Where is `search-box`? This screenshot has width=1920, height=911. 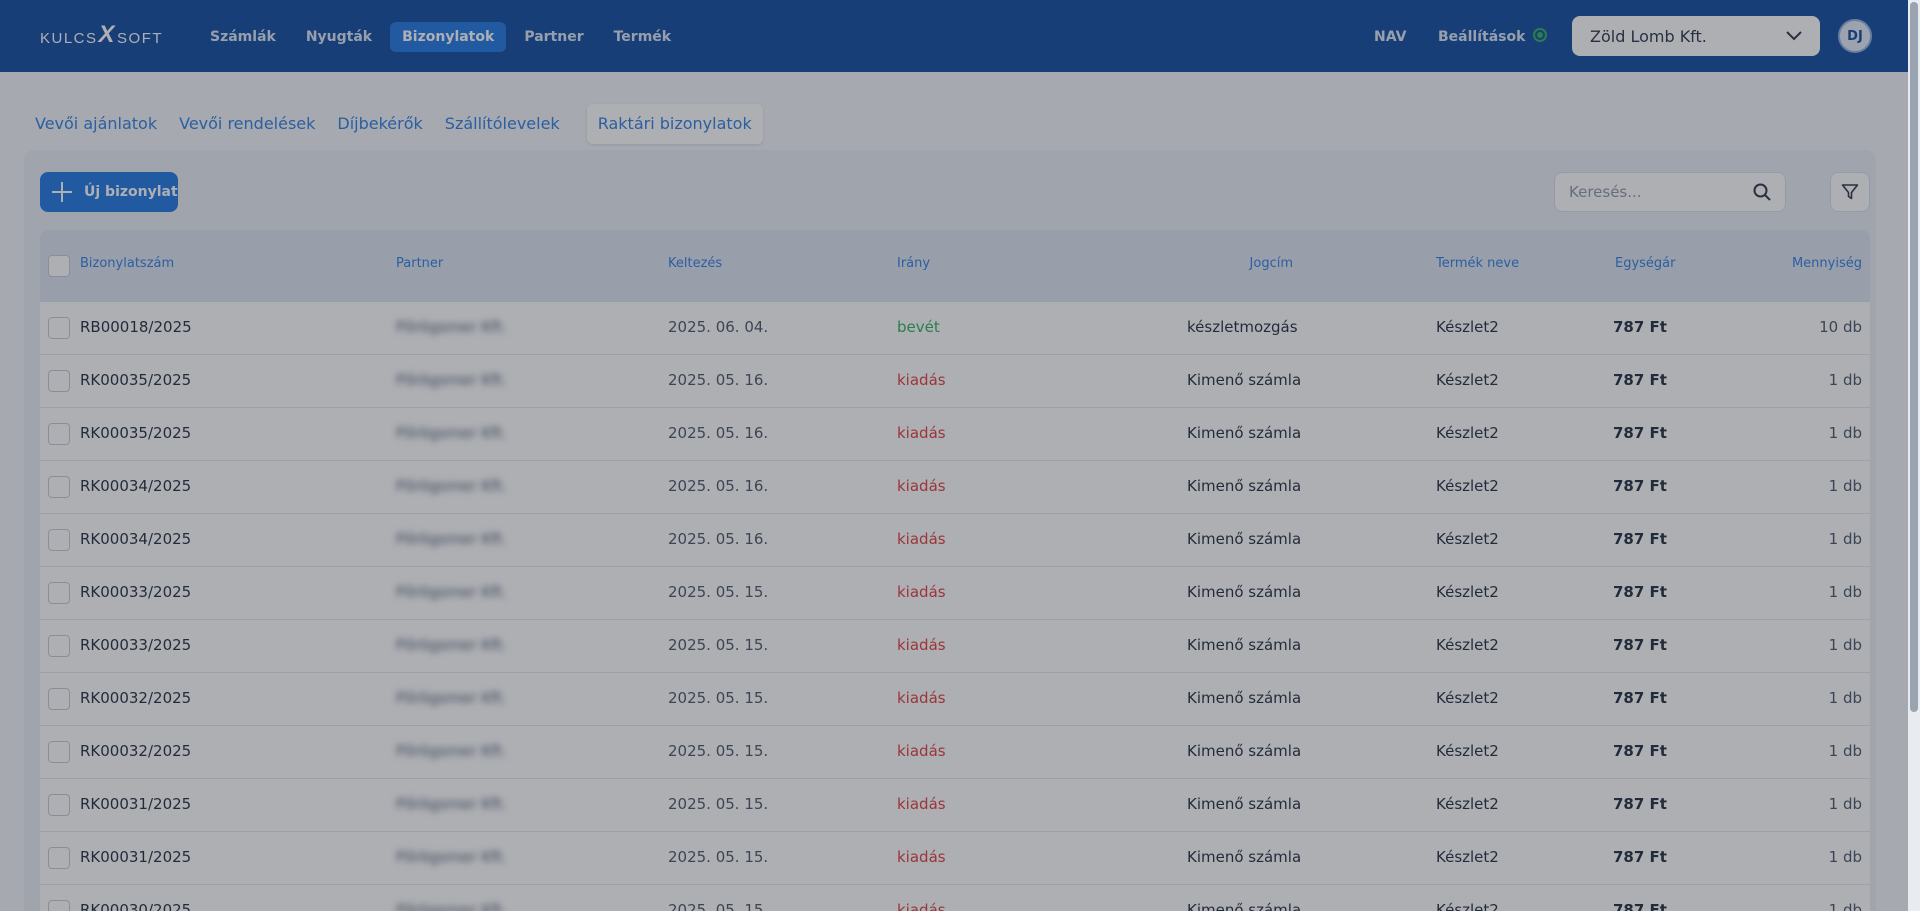 search-box is located at coordinates (1670, 192).